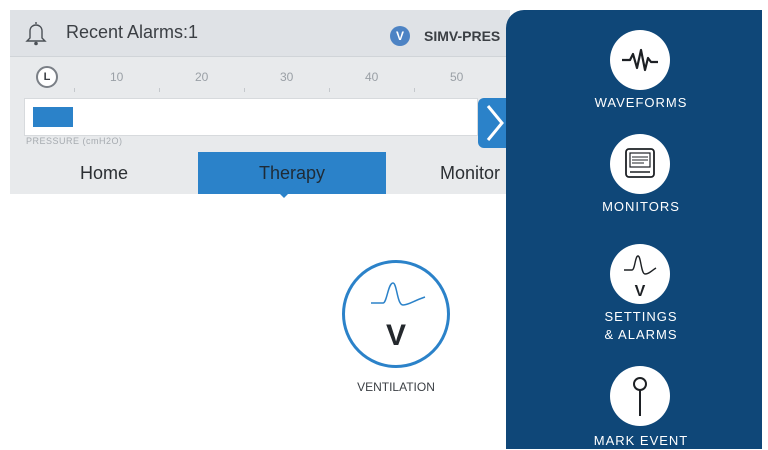 This screenshot has height=450, width=768. I want to click on recent-alarms-text: Recent Alarms:1, so click(132, 32).